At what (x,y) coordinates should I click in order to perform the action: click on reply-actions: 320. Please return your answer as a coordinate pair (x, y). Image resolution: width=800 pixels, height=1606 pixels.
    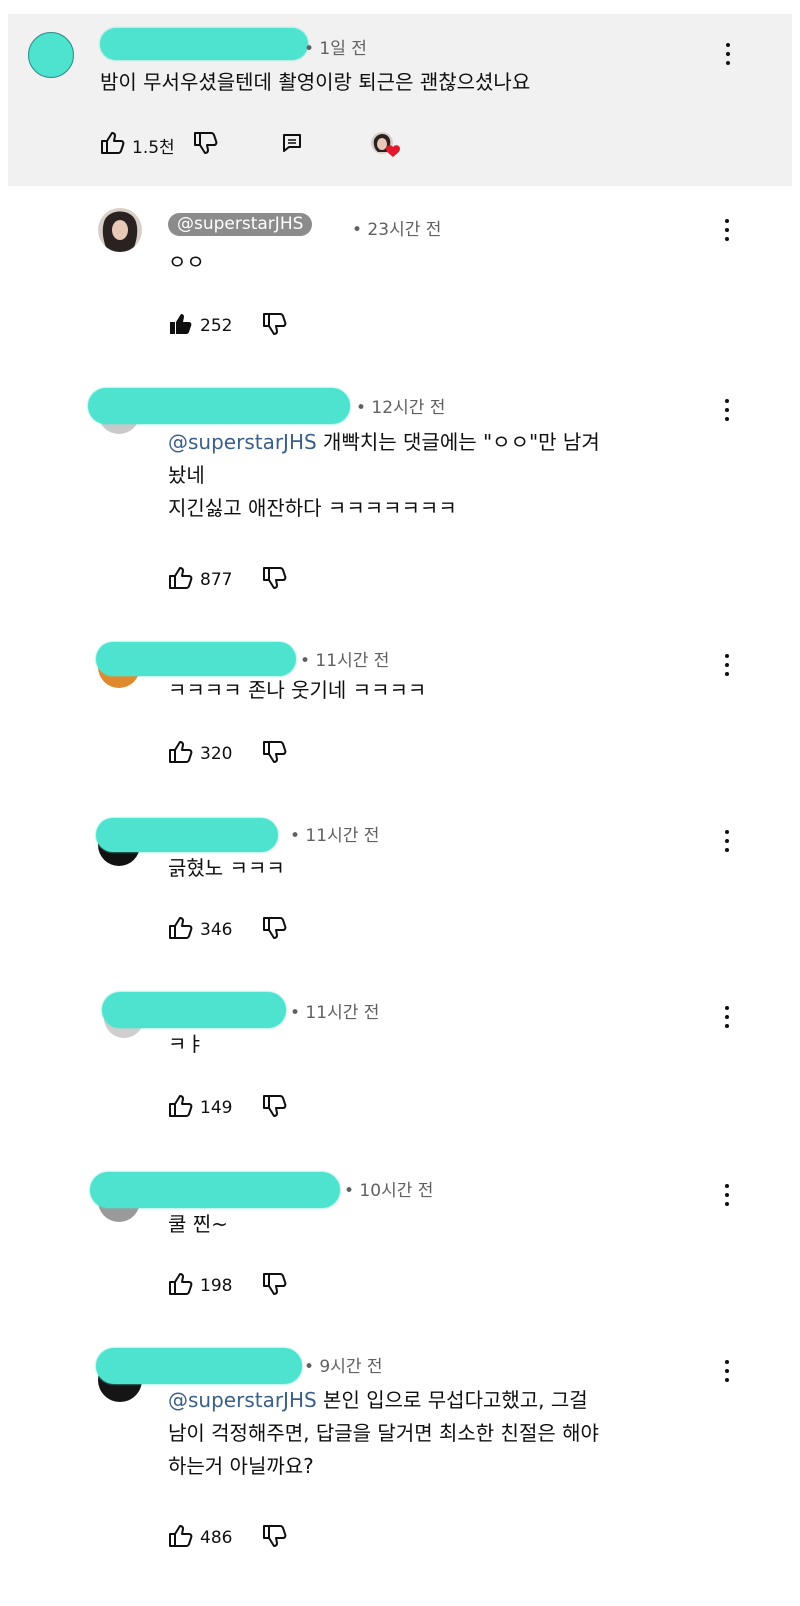
    Looking at the image, I should click on (228, 754).